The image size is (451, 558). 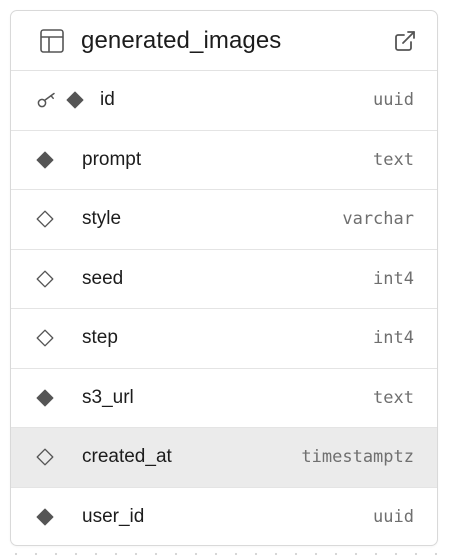 What do you see at coordinates (181, 40) in the screenshot?
I see `table-name: generated_images` at bounding box center [181, 40].